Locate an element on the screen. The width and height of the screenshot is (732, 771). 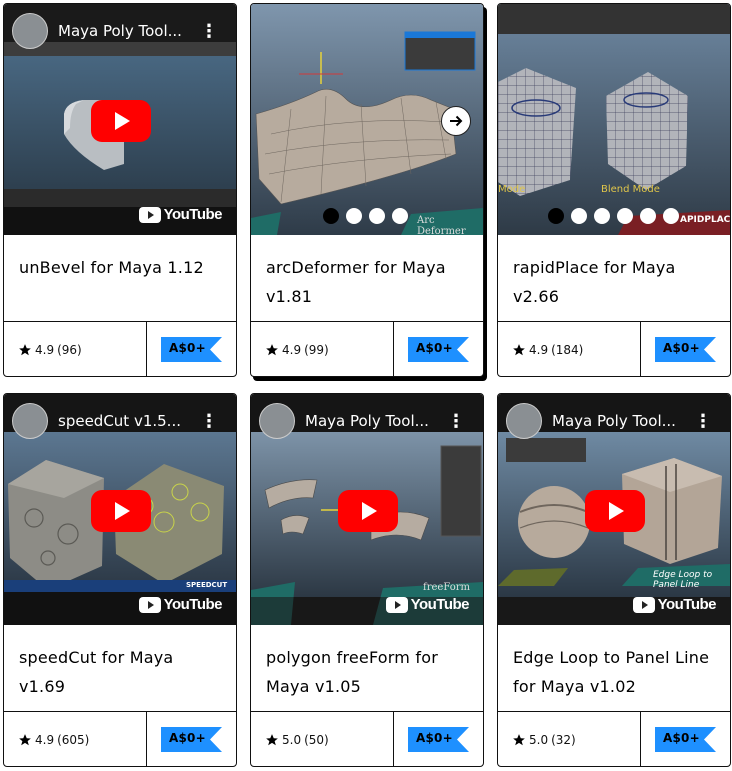
rating: 5.0 (32) is located at coordinates (544, 740).